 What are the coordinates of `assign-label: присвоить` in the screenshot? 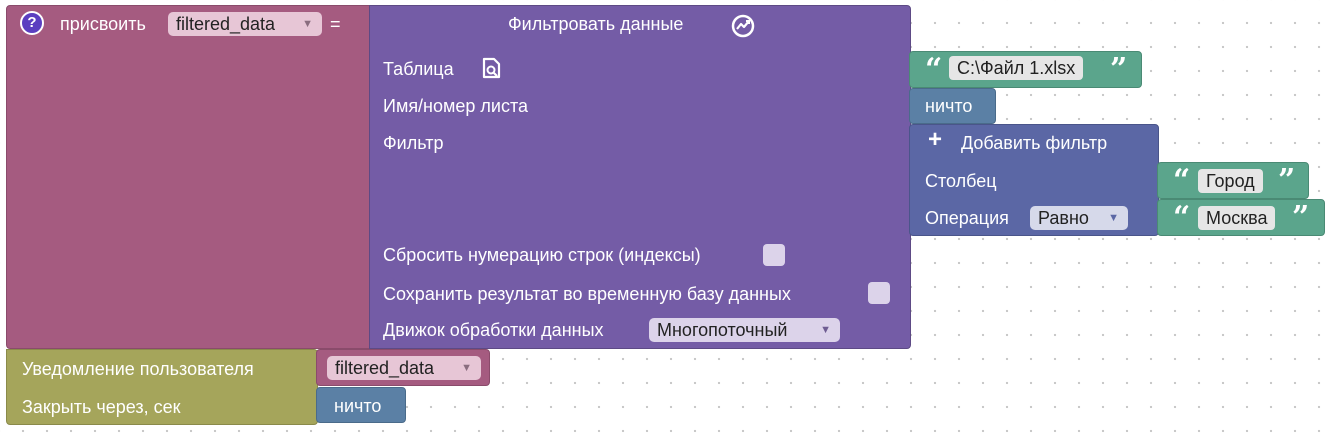 It's located at (103, 24).